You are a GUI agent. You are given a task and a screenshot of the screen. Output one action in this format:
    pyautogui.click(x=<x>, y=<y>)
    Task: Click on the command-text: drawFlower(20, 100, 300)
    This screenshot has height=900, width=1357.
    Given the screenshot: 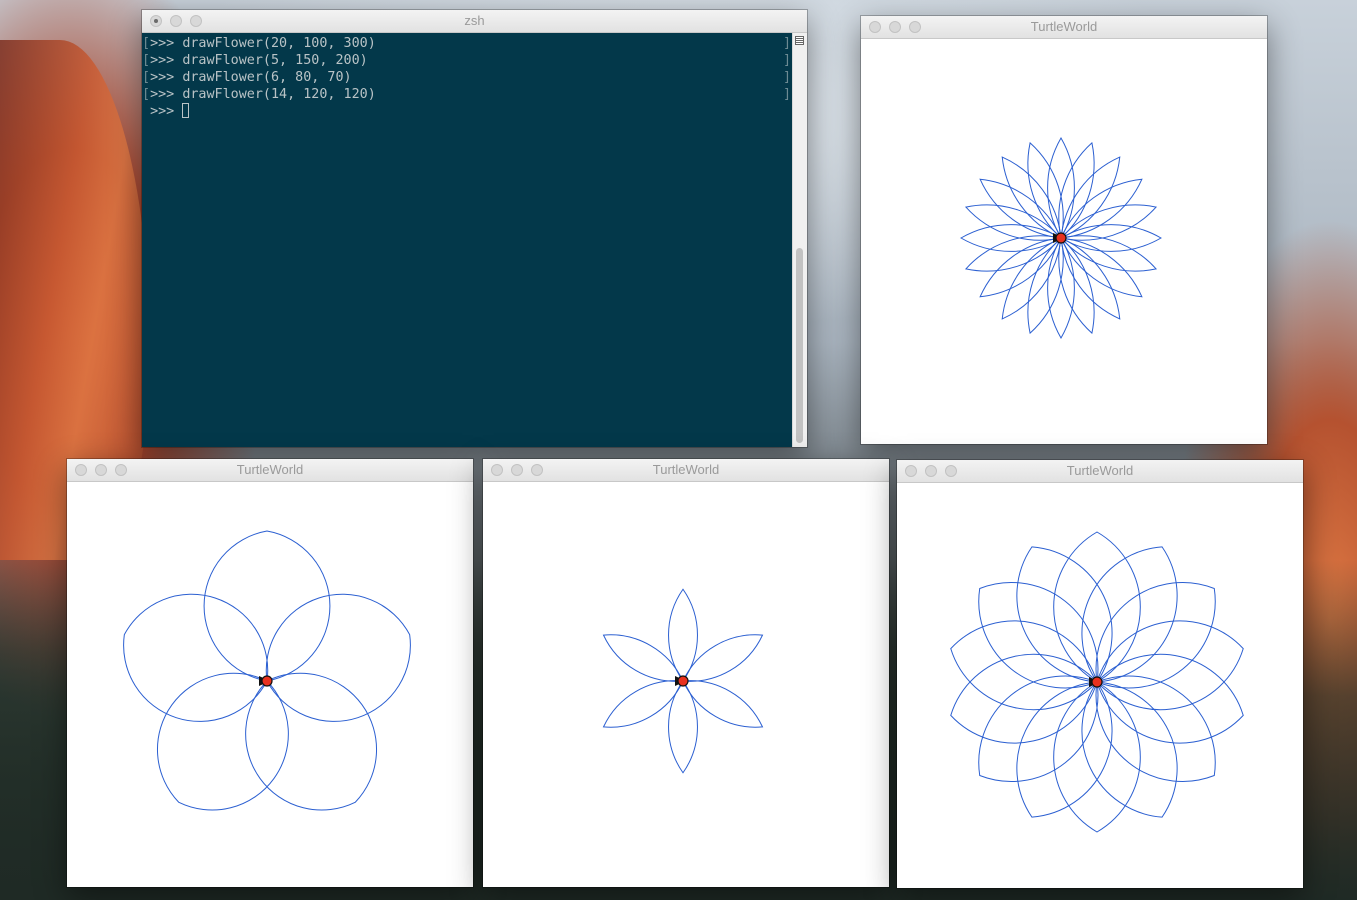 What is the action you would take?
    pyautogui.click(x=279, y=43)
    